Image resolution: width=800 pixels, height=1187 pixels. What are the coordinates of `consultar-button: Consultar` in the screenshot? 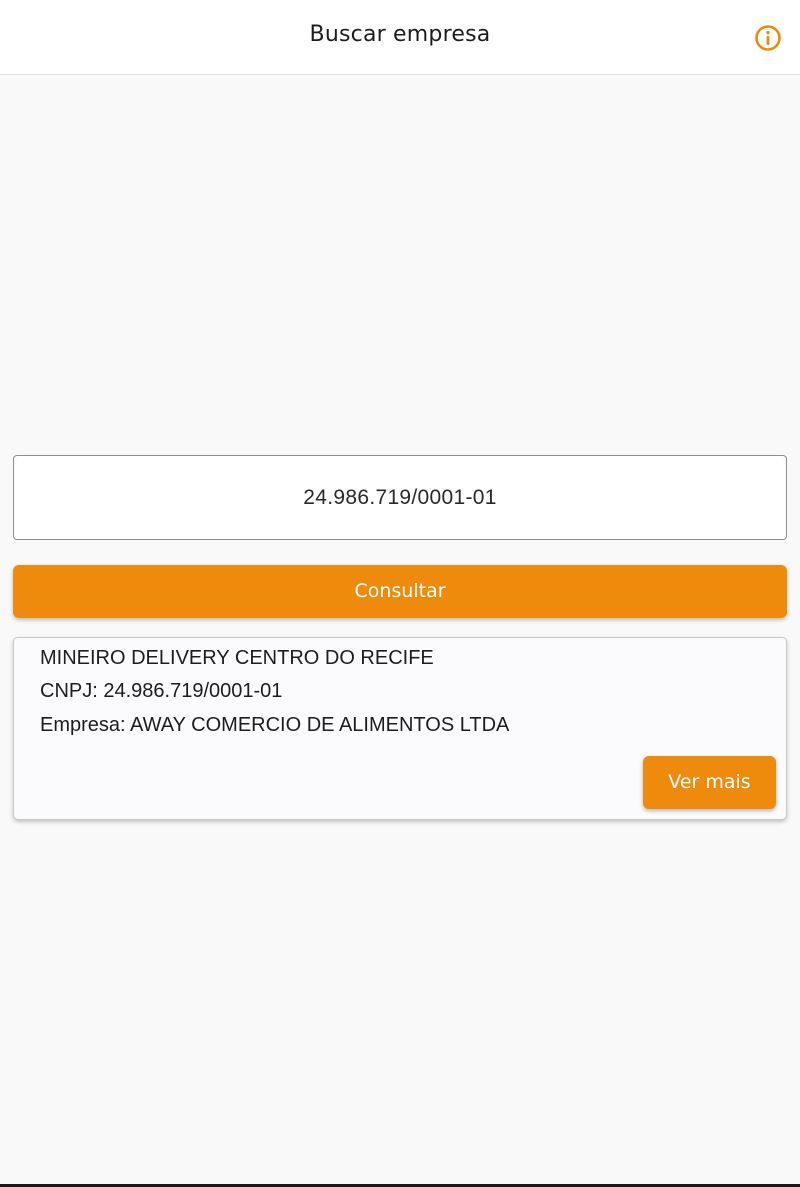 It's located at (400, 591).